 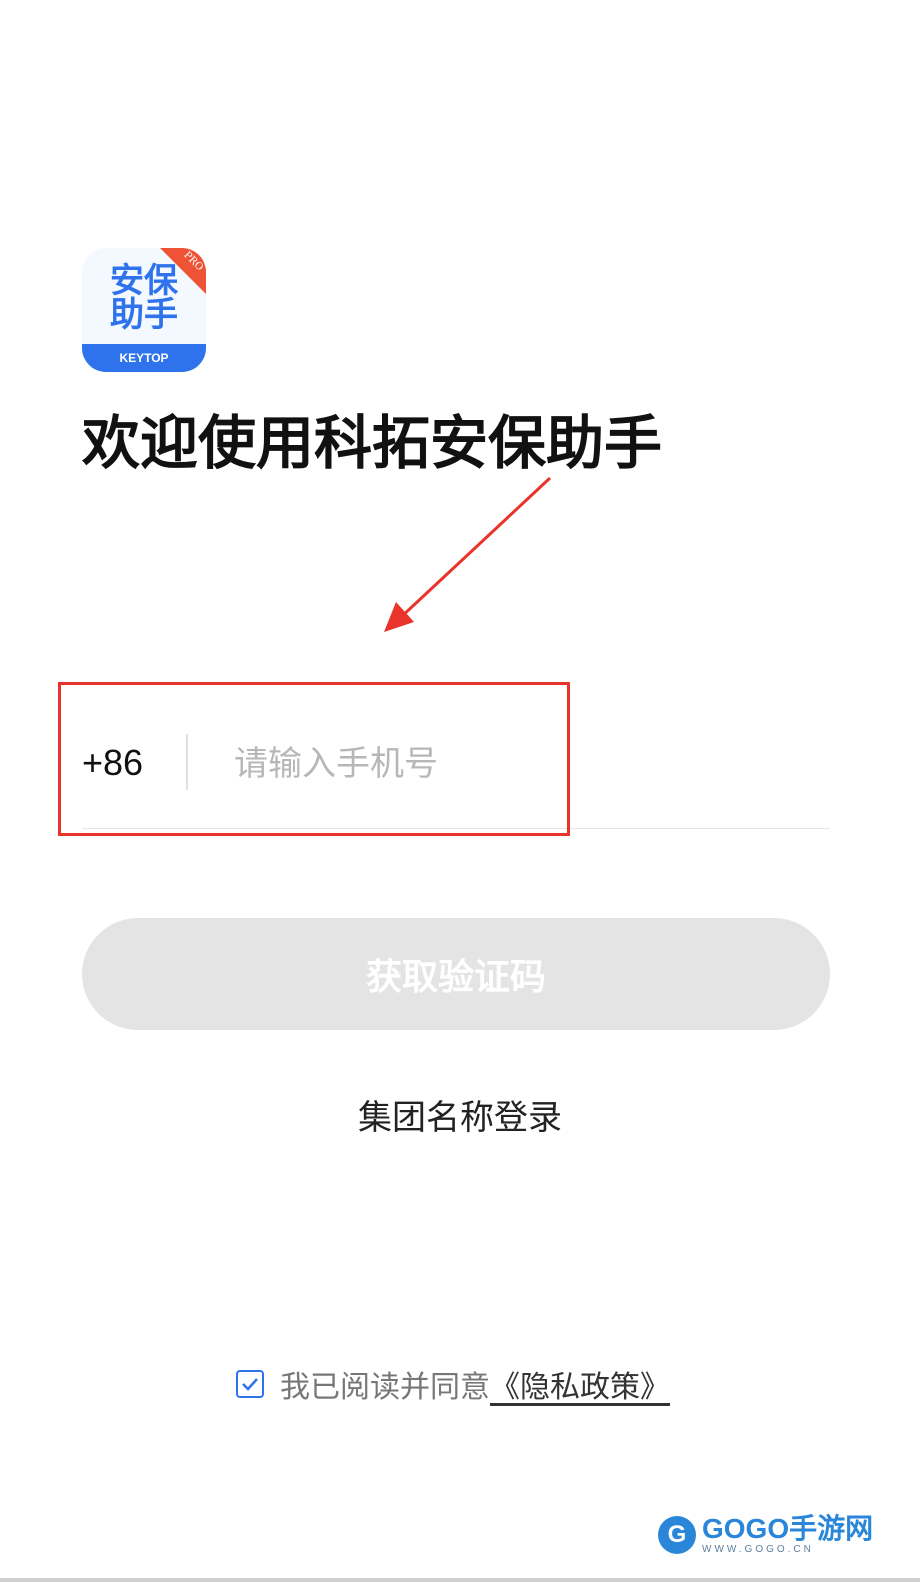 I want to click on logo-text: 安保 助手, so click(x=144, y=298).